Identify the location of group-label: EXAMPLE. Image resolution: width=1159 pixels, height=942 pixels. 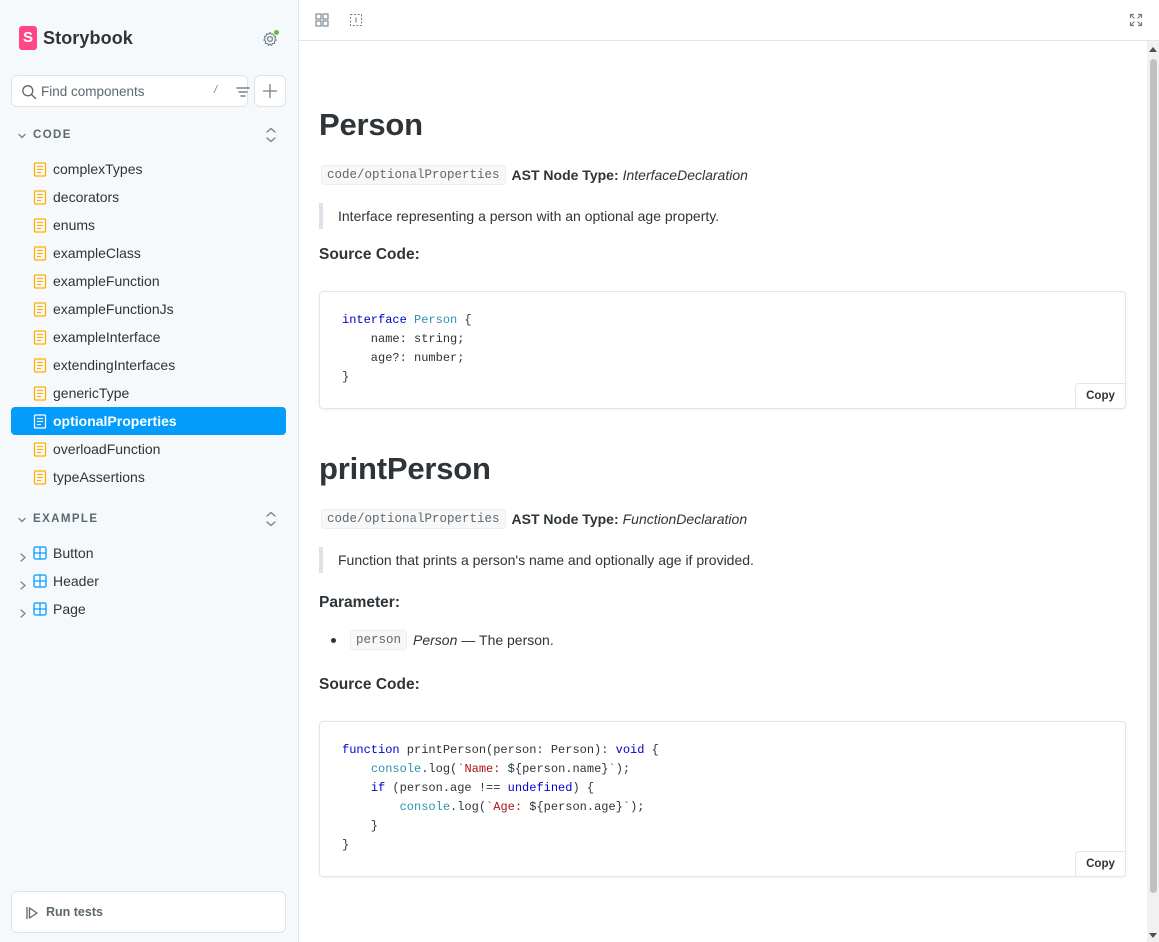
(66, 519).